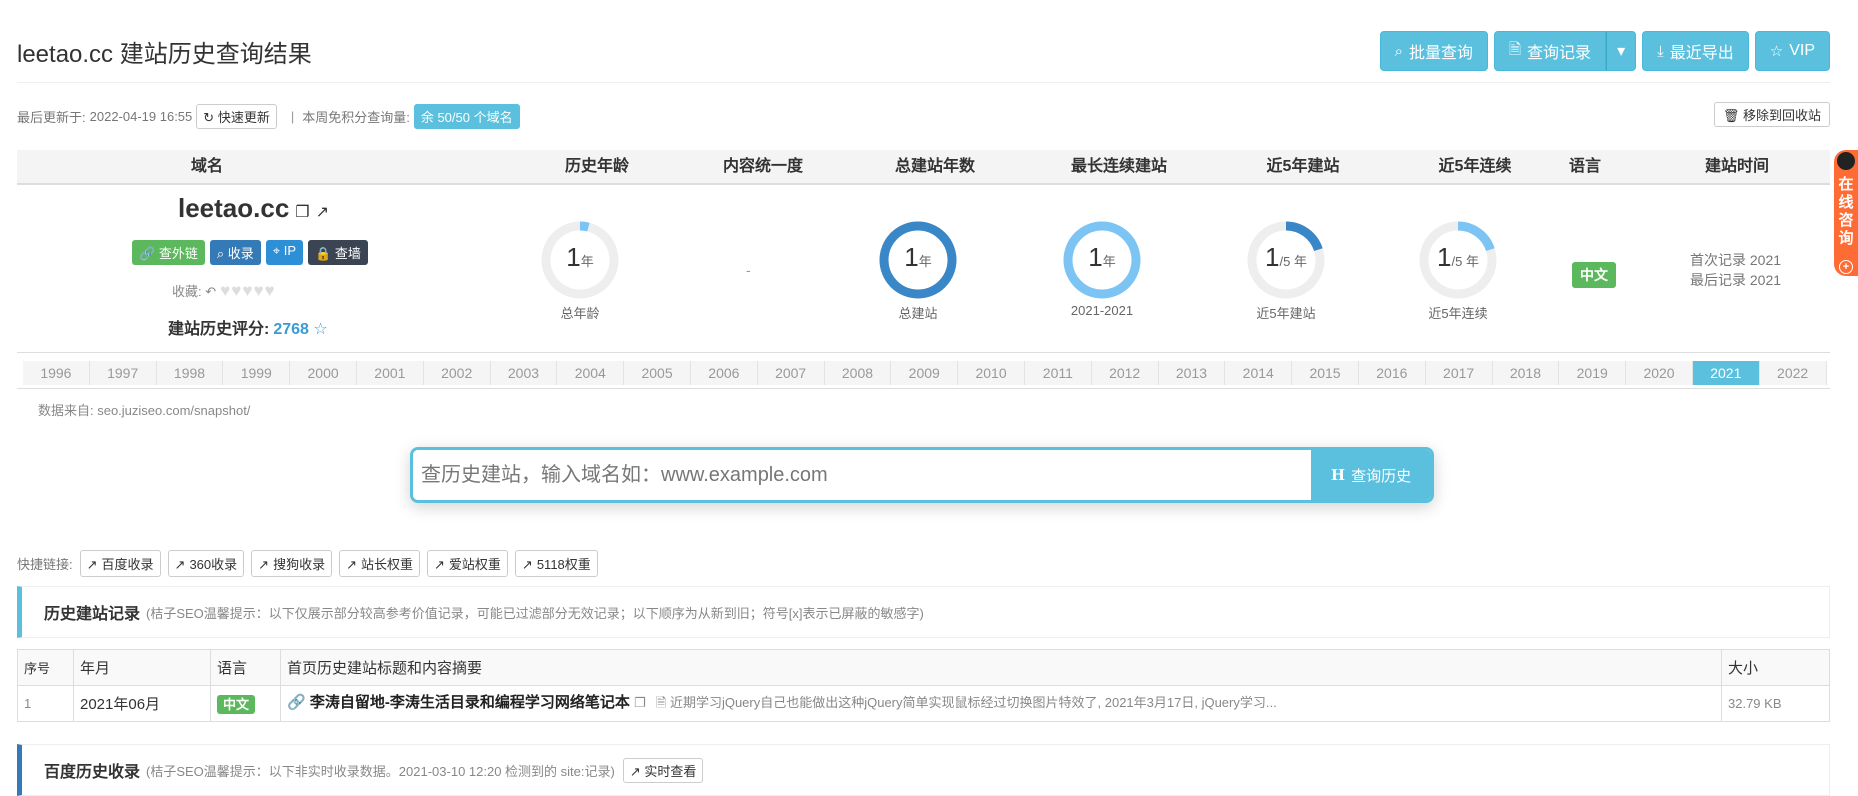 This screenshot has height=796, width=1858. Describe the element at coordinates (323, 373) in the screenshot. I see `year-2000: 2000` at that location.